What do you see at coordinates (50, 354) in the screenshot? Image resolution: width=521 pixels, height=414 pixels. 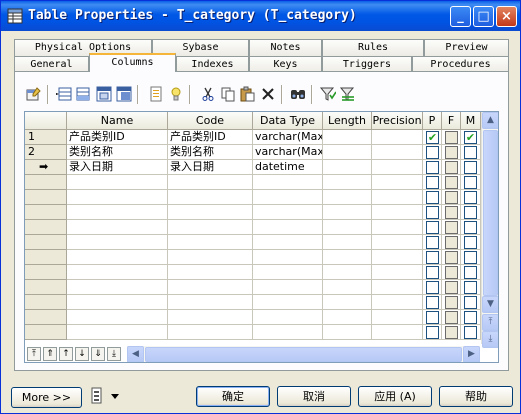 I see `move-page-up-button: ⇑` at bounding box center [50, 354].